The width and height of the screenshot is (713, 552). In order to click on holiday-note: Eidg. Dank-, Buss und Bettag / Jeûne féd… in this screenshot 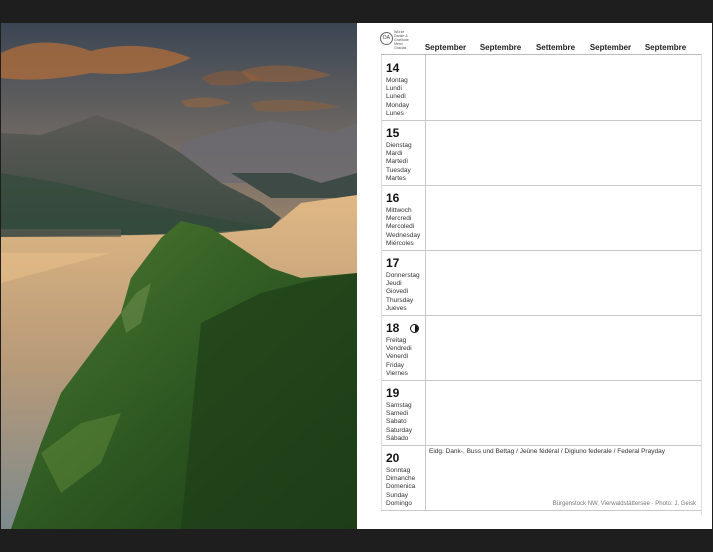, I will do `click(547, 451)`.